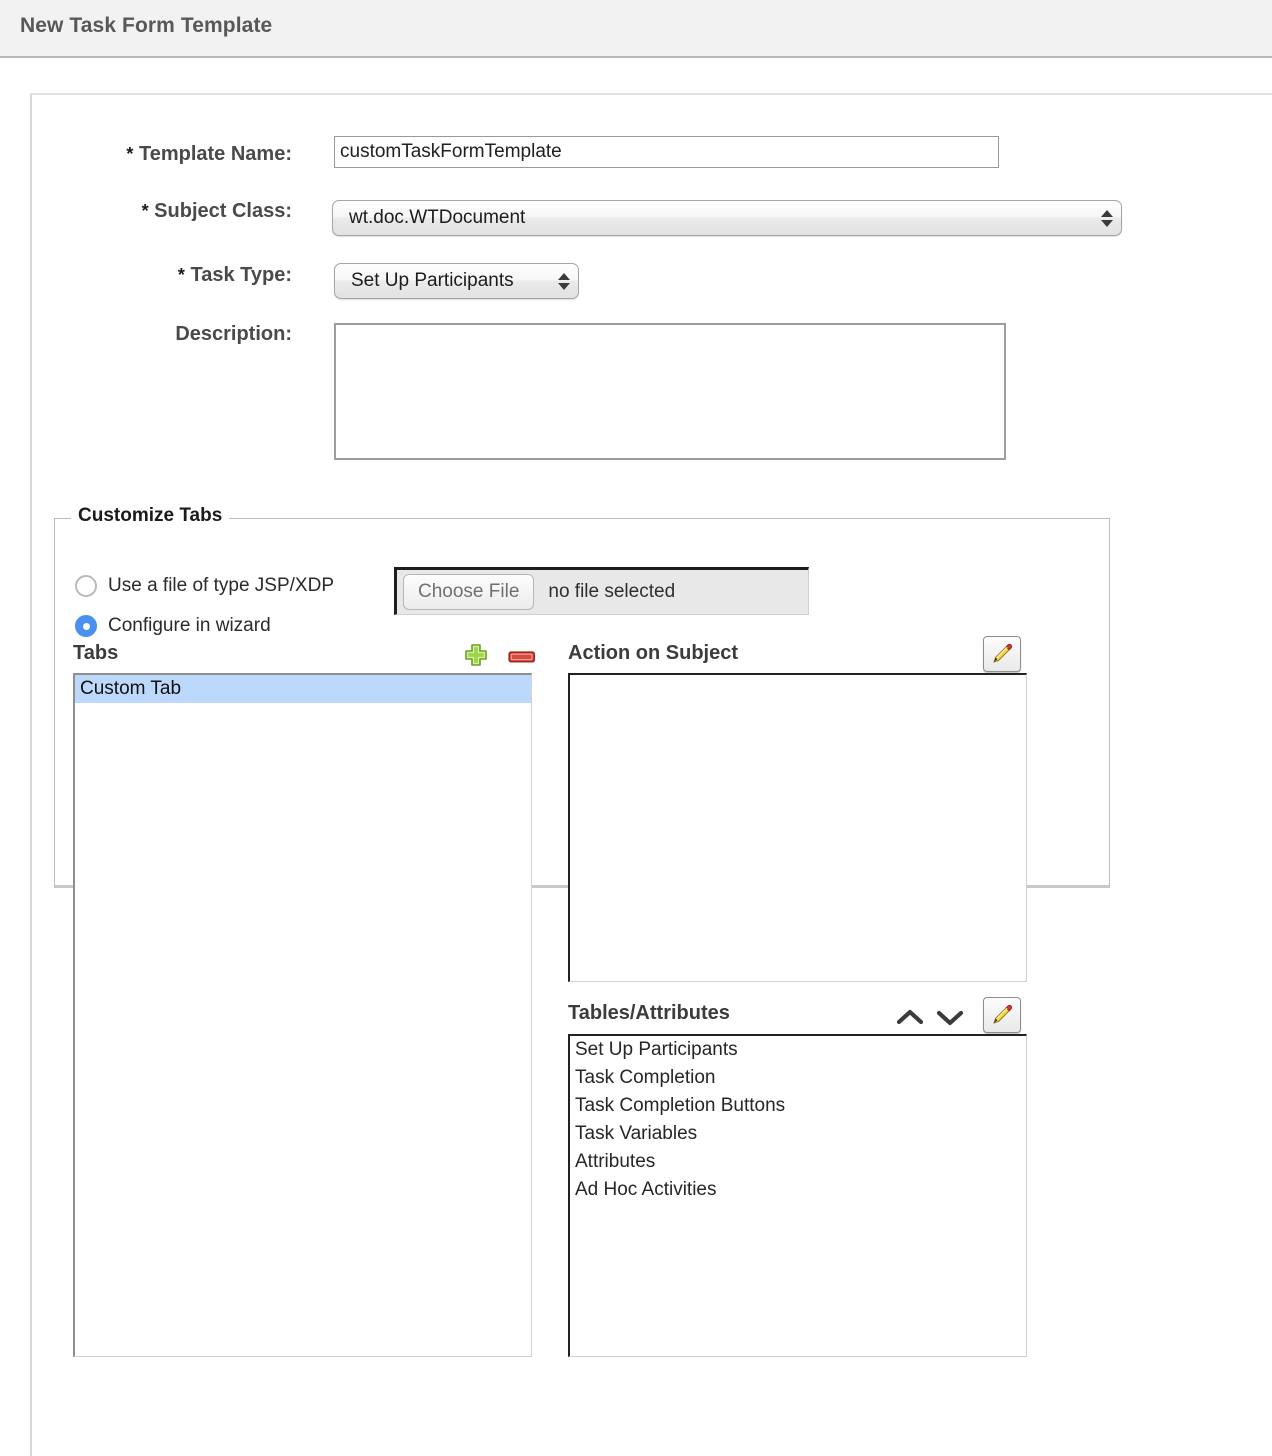 This screenshot has height=1456, width=1272. Describe the element at coordinates (241, 275) in the screenshot. I see `task-type-label-text: Task Type:` at that location.